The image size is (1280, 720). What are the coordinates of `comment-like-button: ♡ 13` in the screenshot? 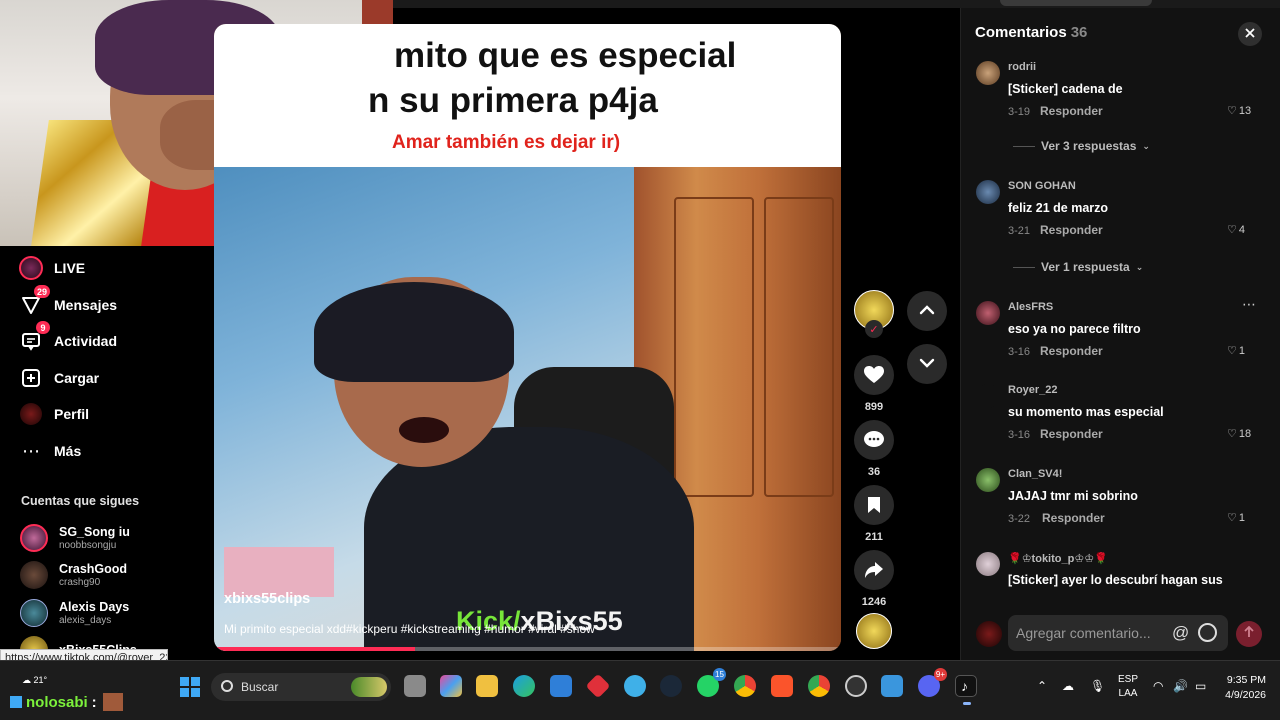 It's located at (1239, 111).